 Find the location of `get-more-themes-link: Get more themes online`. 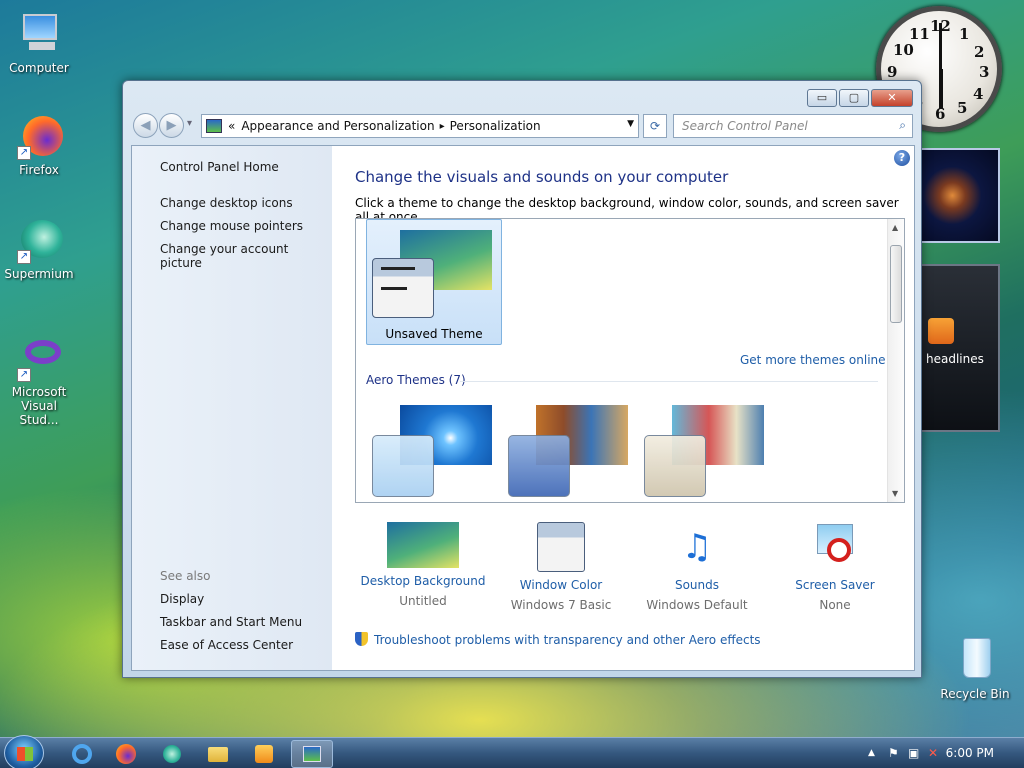

get-more-themes-link: Get more themes online is located at coordinates (813, 360).